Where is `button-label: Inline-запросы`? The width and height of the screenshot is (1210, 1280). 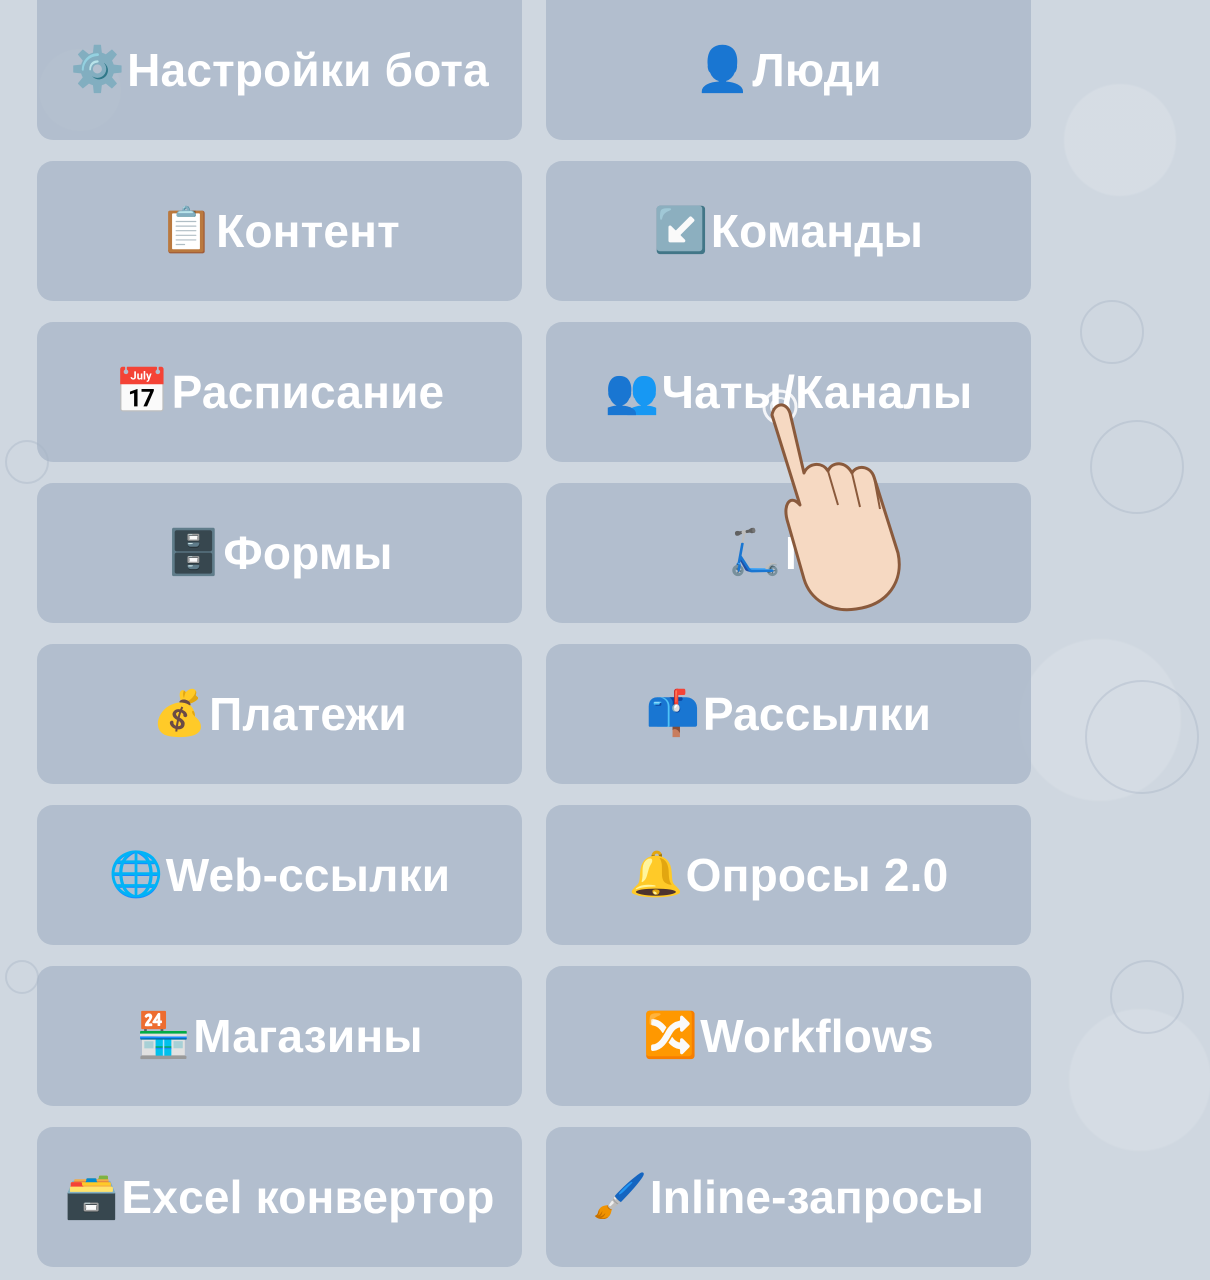 button-label: Inline-запросы is located at coordinates (817, 1197).